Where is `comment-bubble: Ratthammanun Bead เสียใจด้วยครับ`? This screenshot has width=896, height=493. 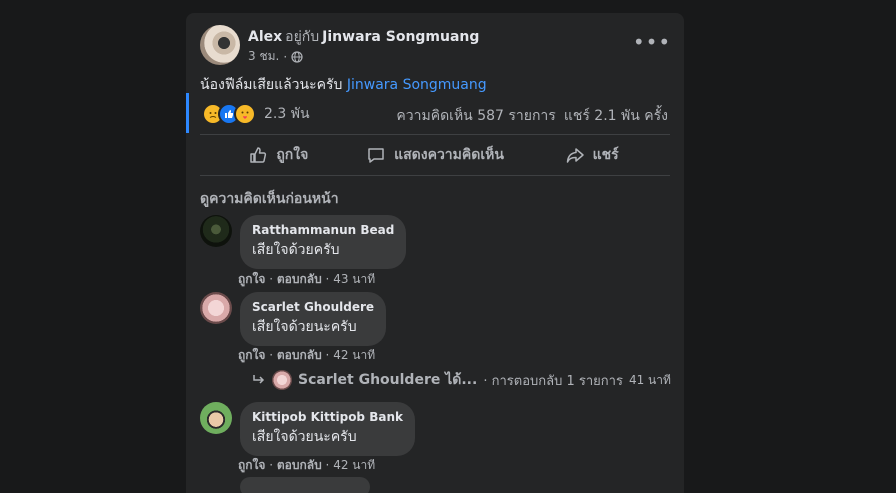 comment-bubble: Ratthammanun Bead เสียใจด้วยครับ is located at coordinates (323, 242).